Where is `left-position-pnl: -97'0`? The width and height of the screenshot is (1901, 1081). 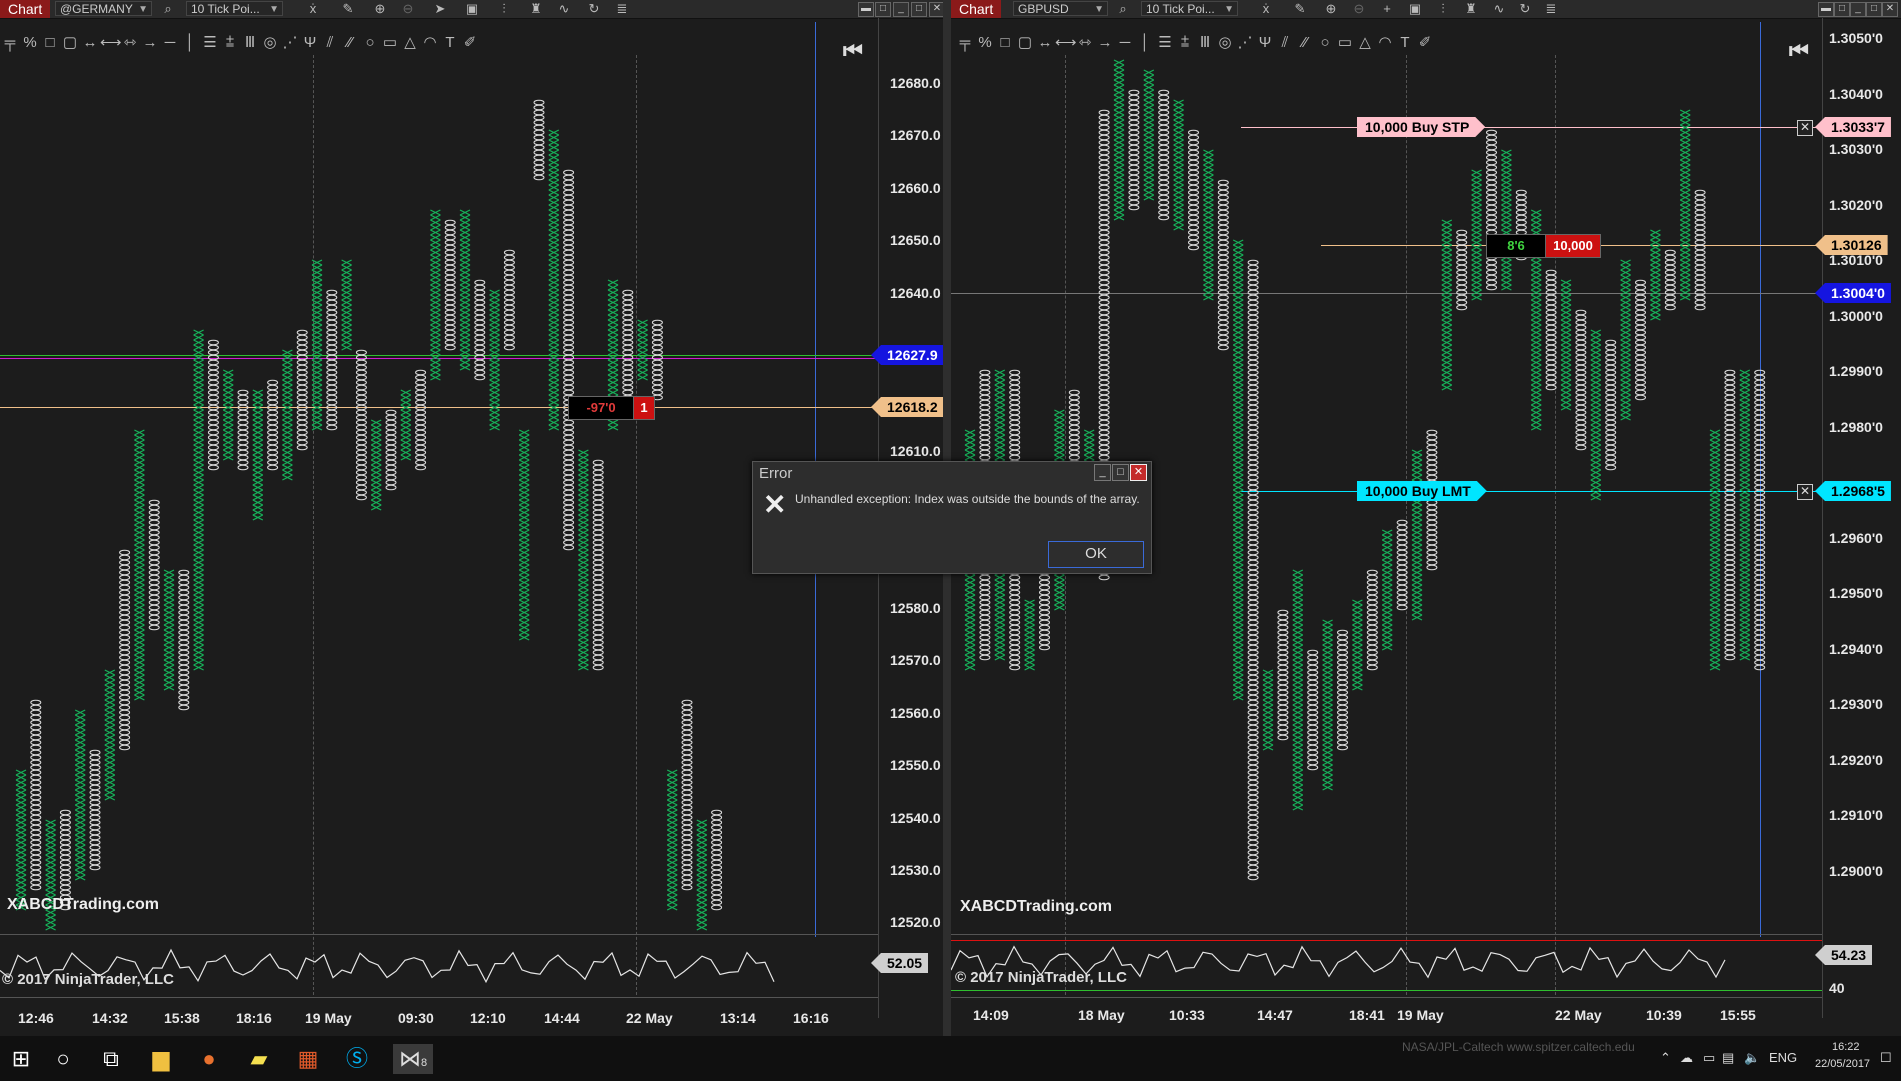
left-position-pnl: -97'0 is located at coordinates (601, 408).